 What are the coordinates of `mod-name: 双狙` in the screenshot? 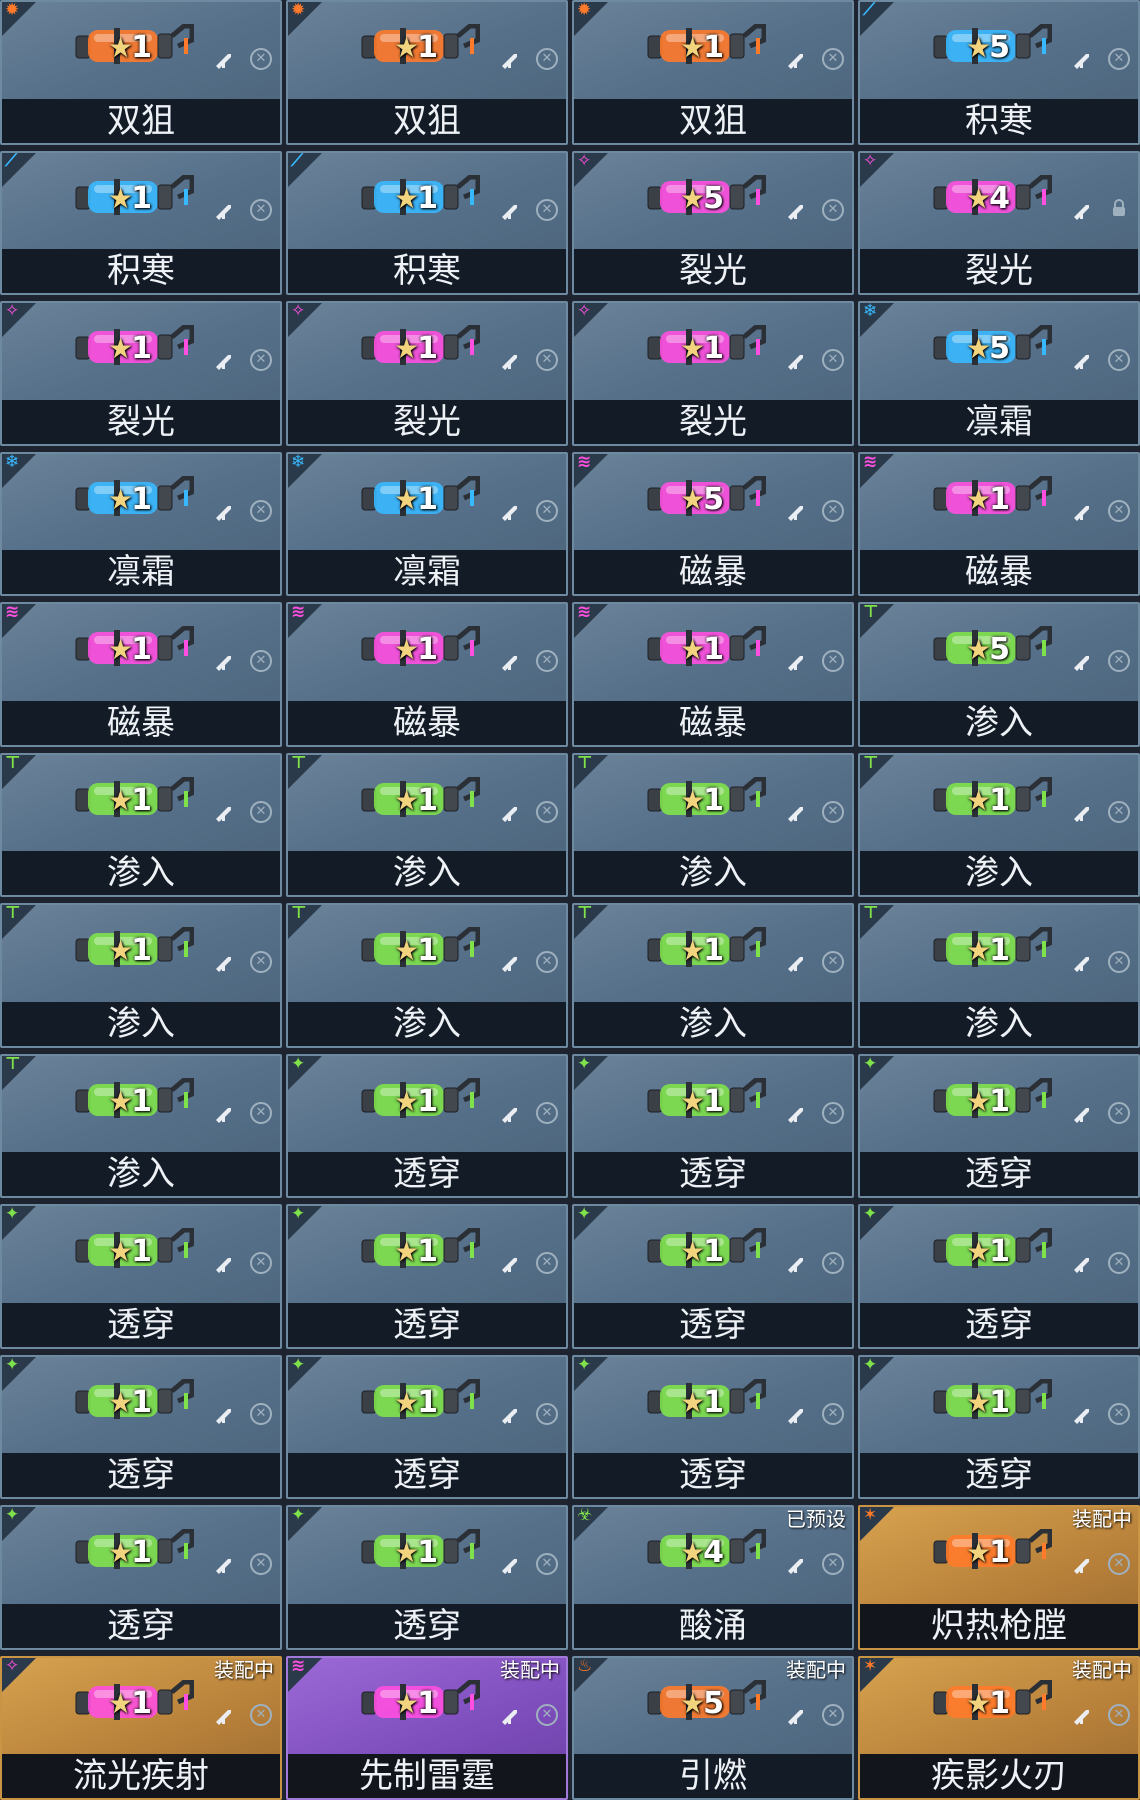 It's located at (141, 120).